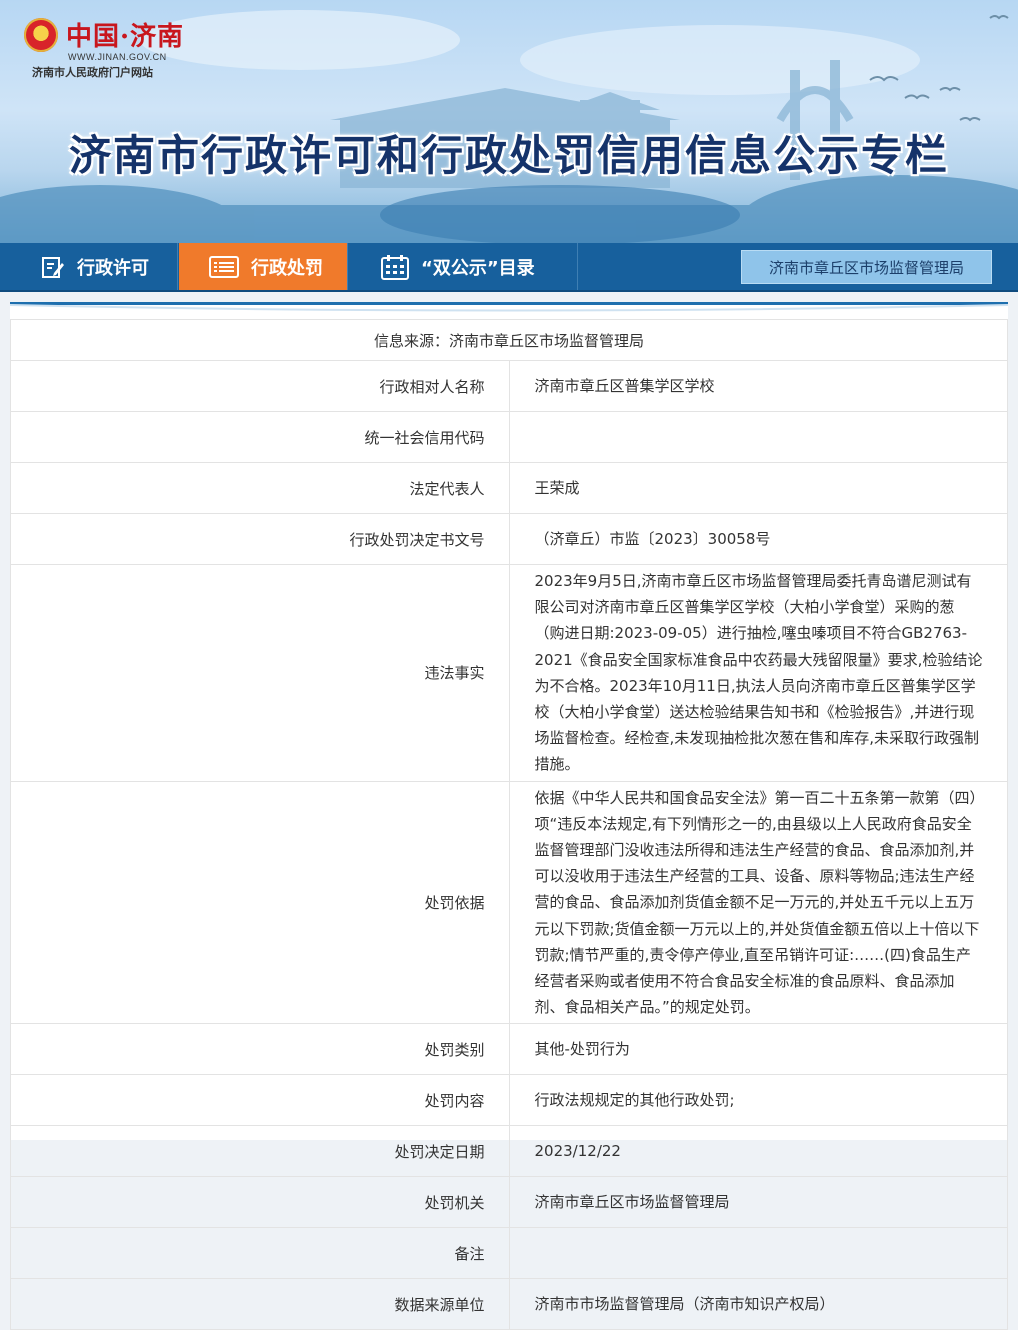 The height and width of the screenshot is (1330, 1018). What do you see at coordinates (260, 1049) in the screenshot?
I see `field-label: 处罚类别` at bounding box center [260, 1049].